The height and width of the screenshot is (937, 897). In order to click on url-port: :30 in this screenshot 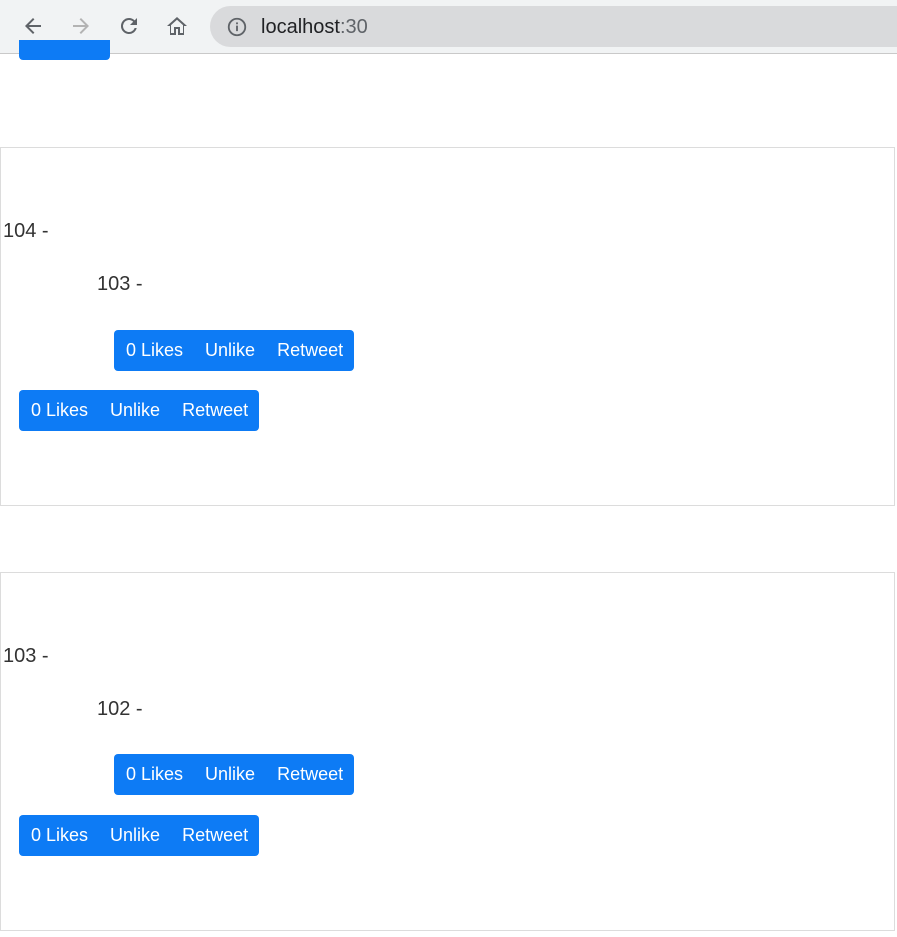, I will do `click(353, 27)`.